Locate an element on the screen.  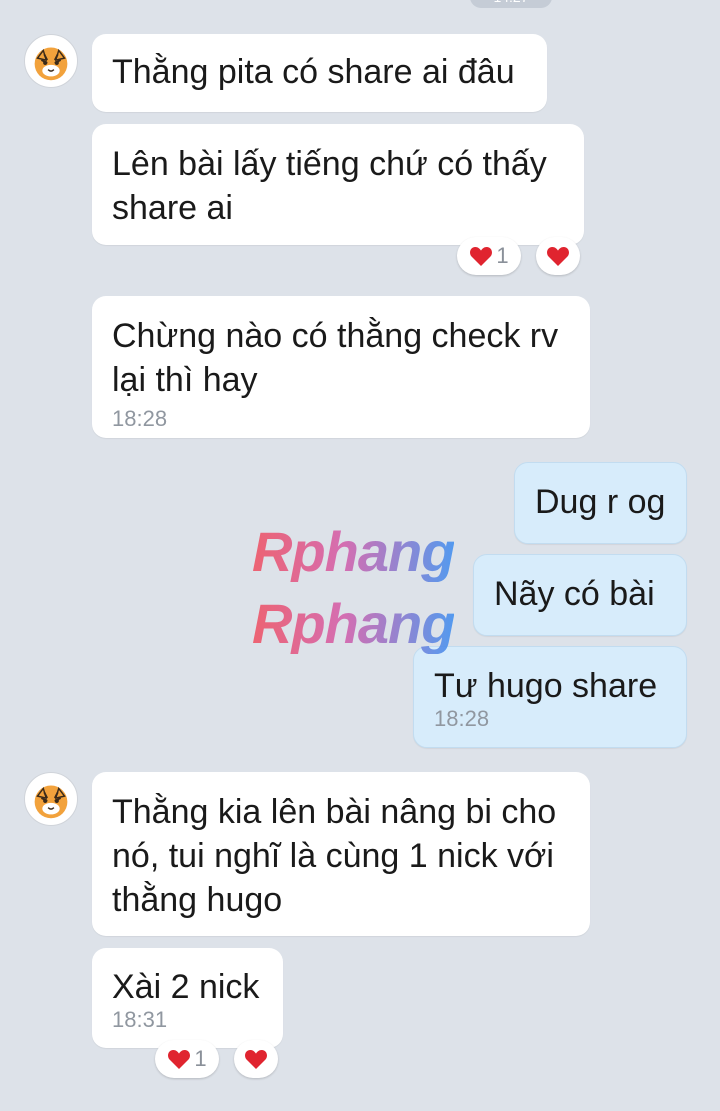
message-bubble-incoming: Lên bài lấy tiếng chứ có thấy share ai is located at coordinates (338, 184).